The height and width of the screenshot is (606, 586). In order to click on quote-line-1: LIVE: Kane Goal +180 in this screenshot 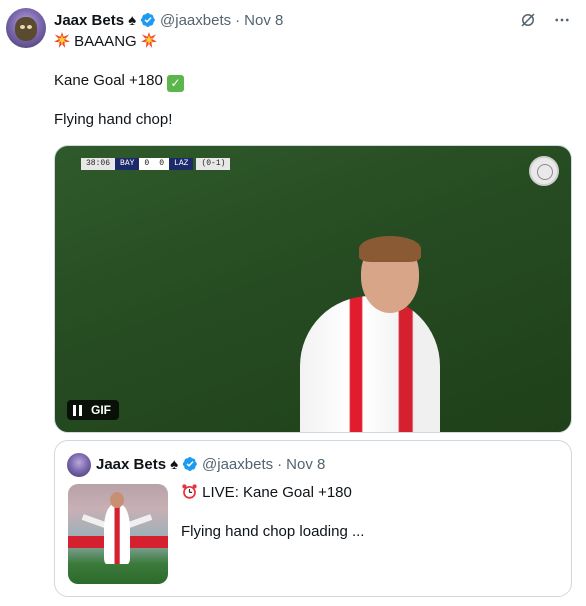, I will do `click(371, 493)`.